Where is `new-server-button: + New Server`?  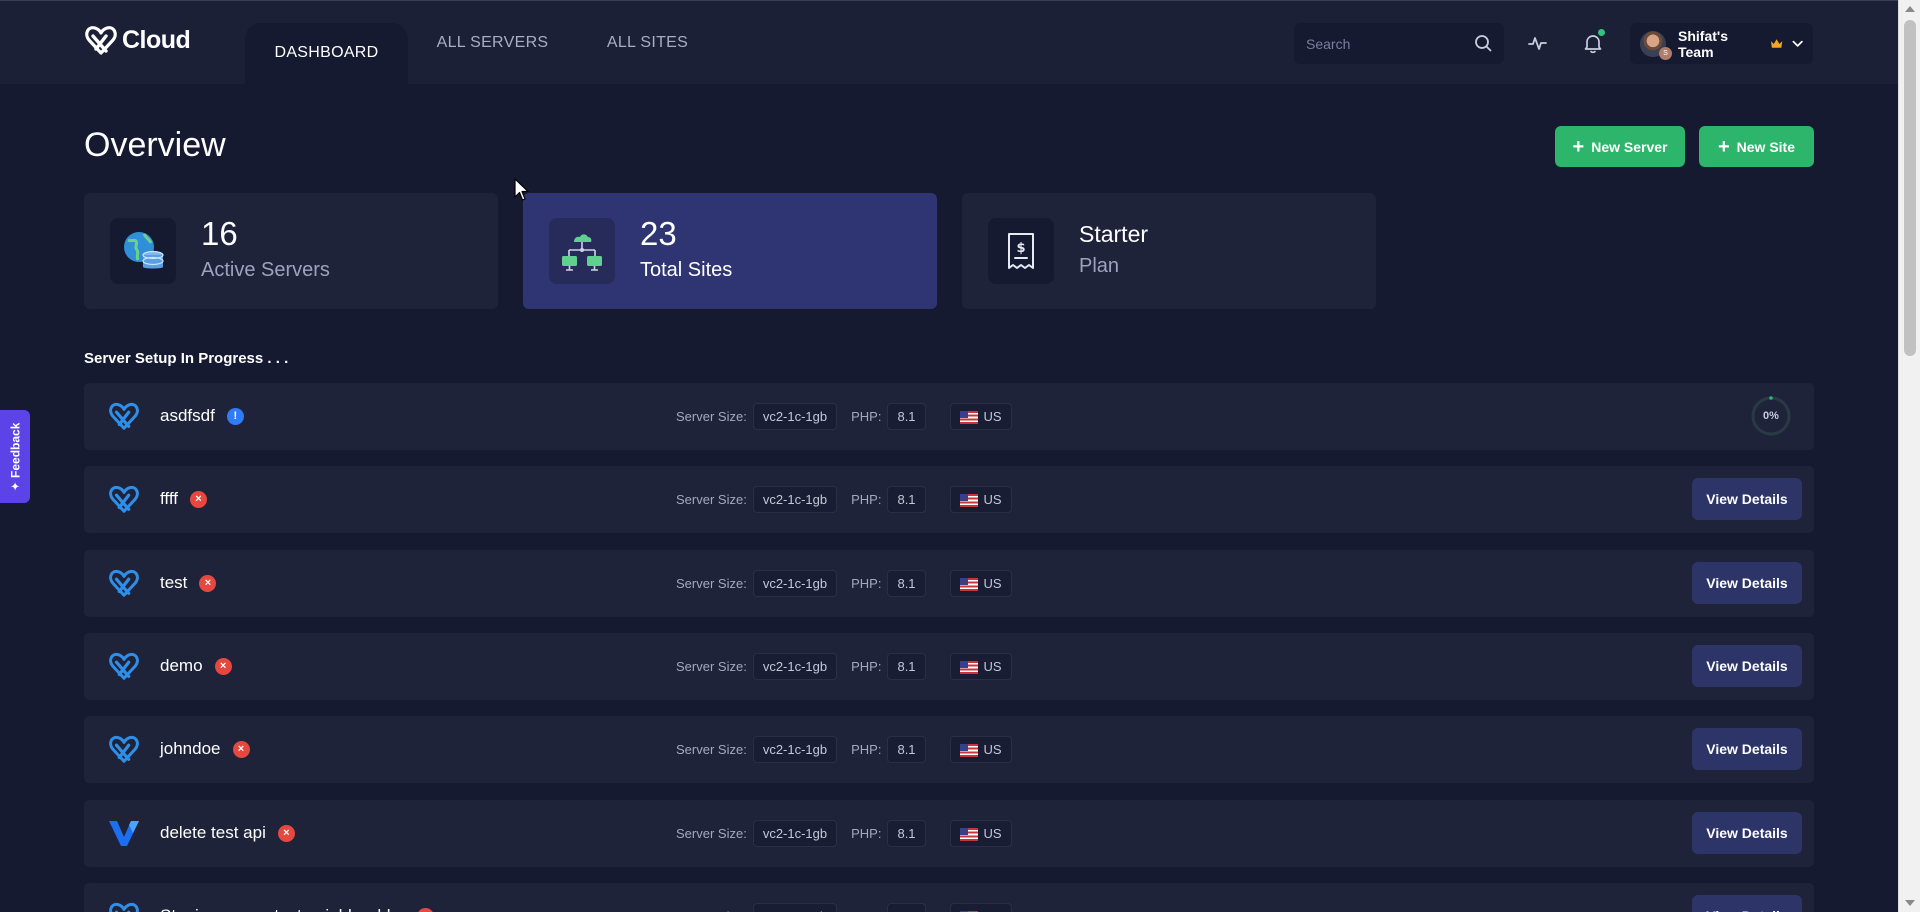 new-server-button: + New Server is located at coordinates (1620, 146).